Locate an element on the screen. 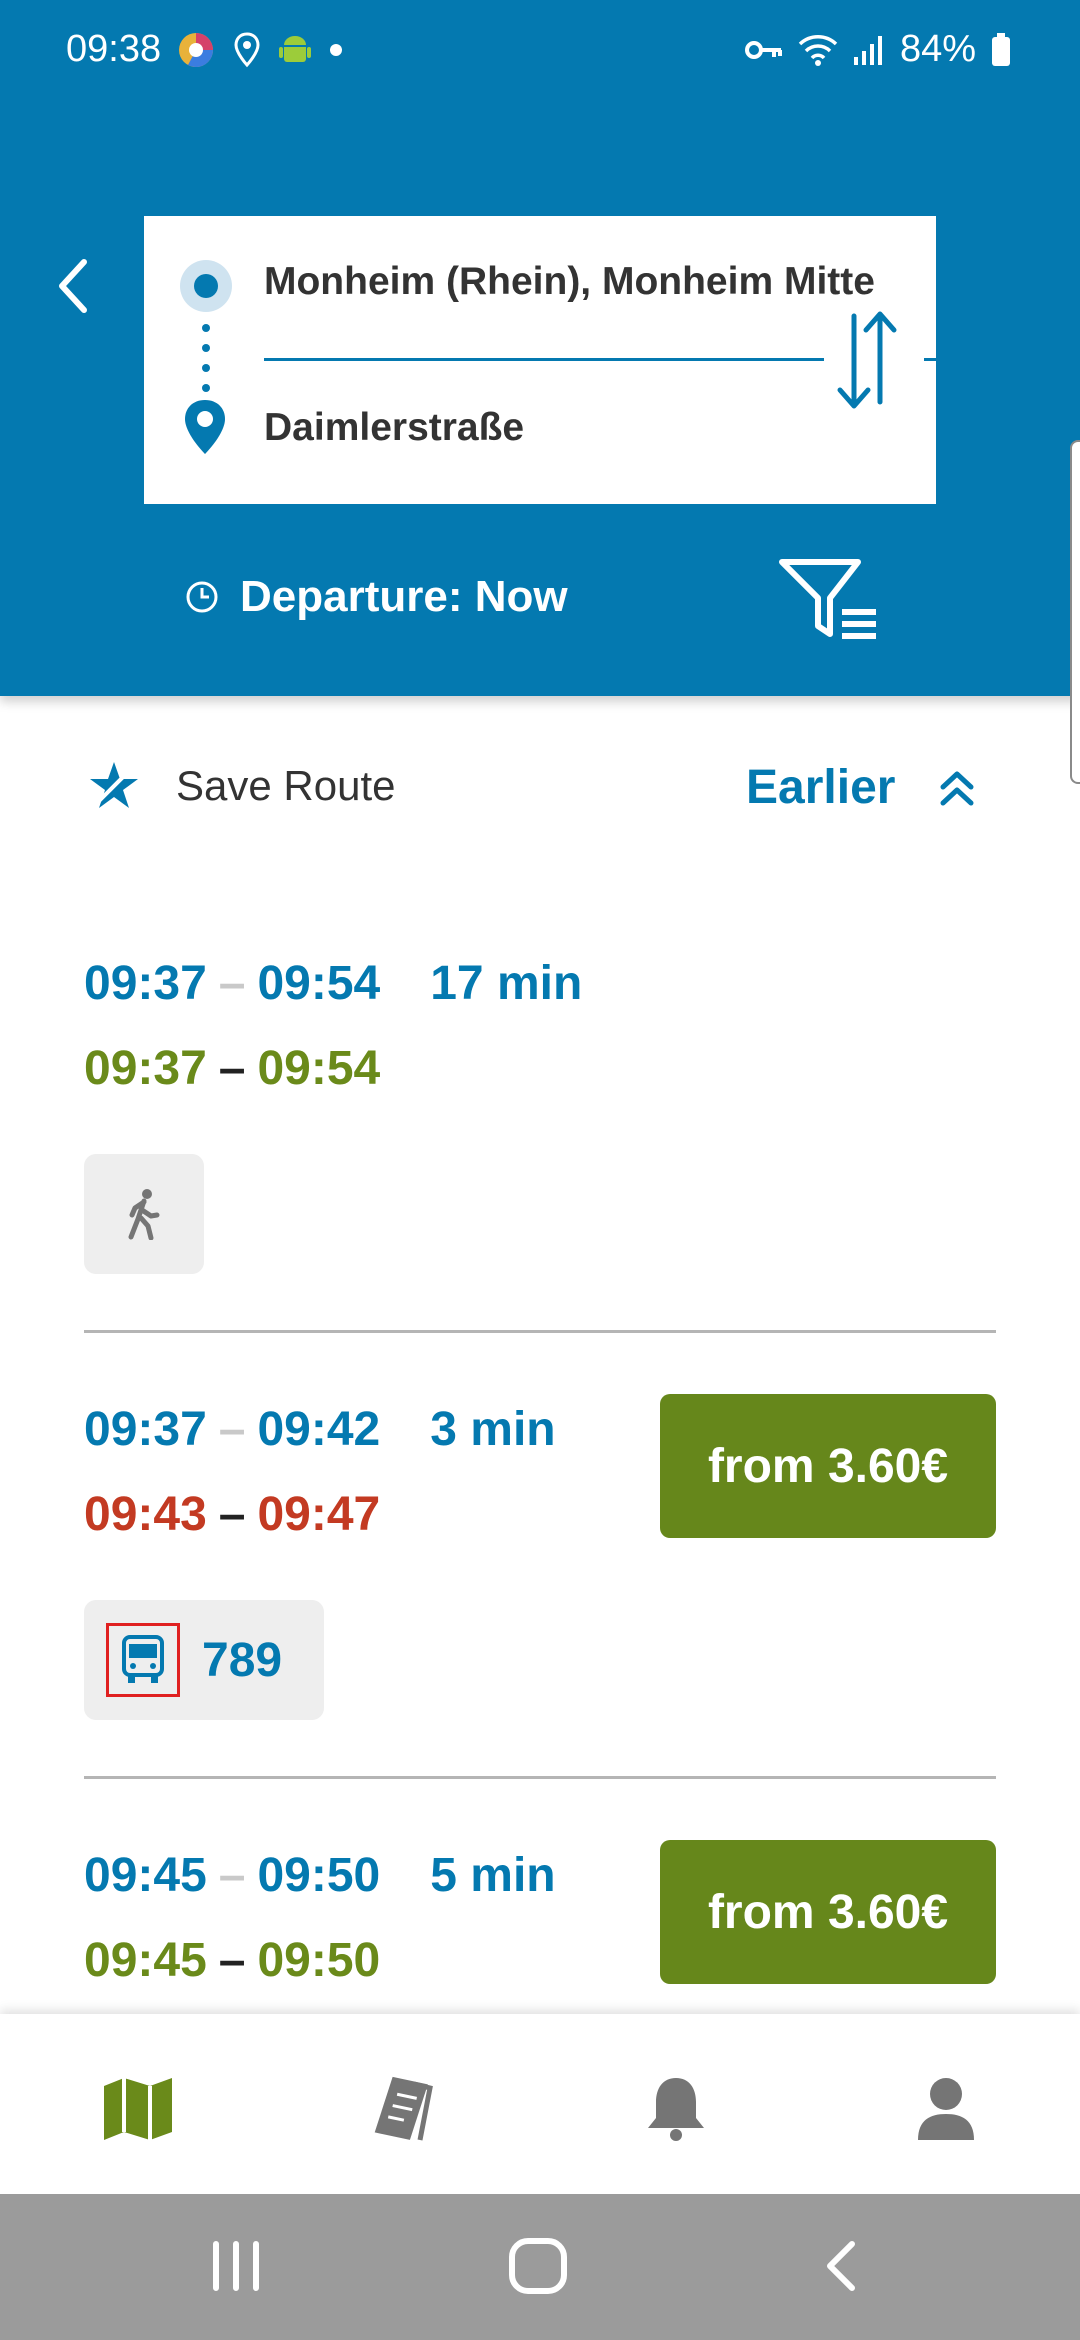  mode-chip: 789 is located at coordinates (204, 1660).